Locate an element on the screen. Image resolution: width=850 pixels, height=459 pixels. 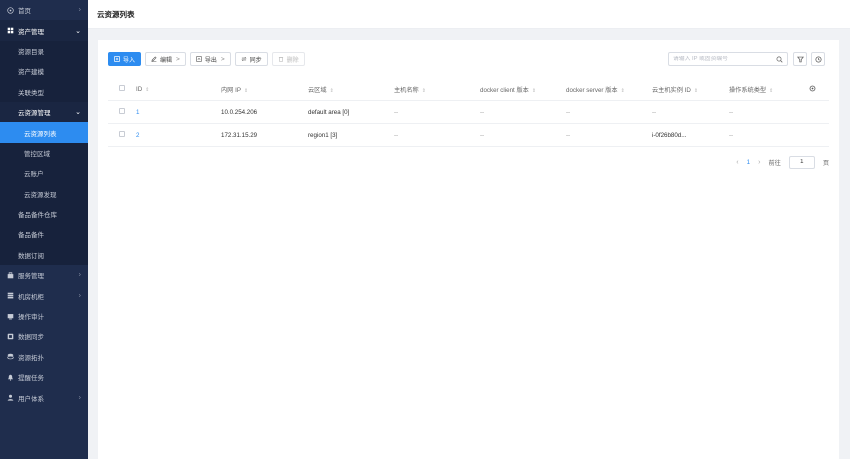
import-button: 导入 is located at coordinates (125, 59).